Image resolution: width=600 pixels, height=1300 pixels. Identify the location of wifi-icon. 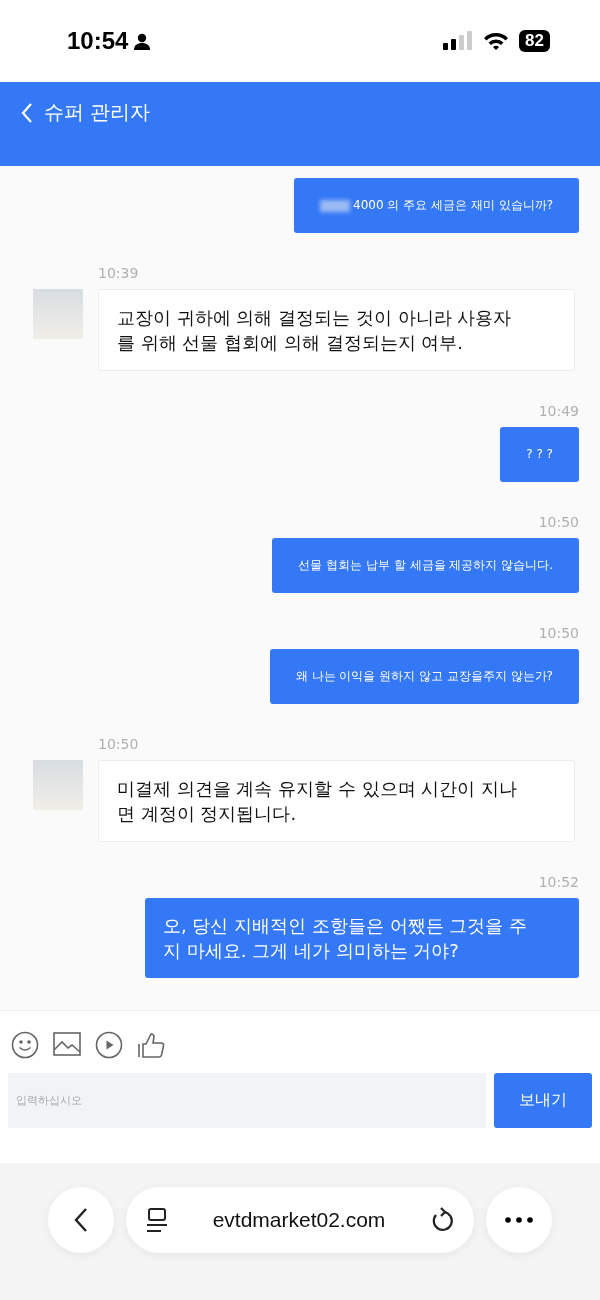
(496, 41).